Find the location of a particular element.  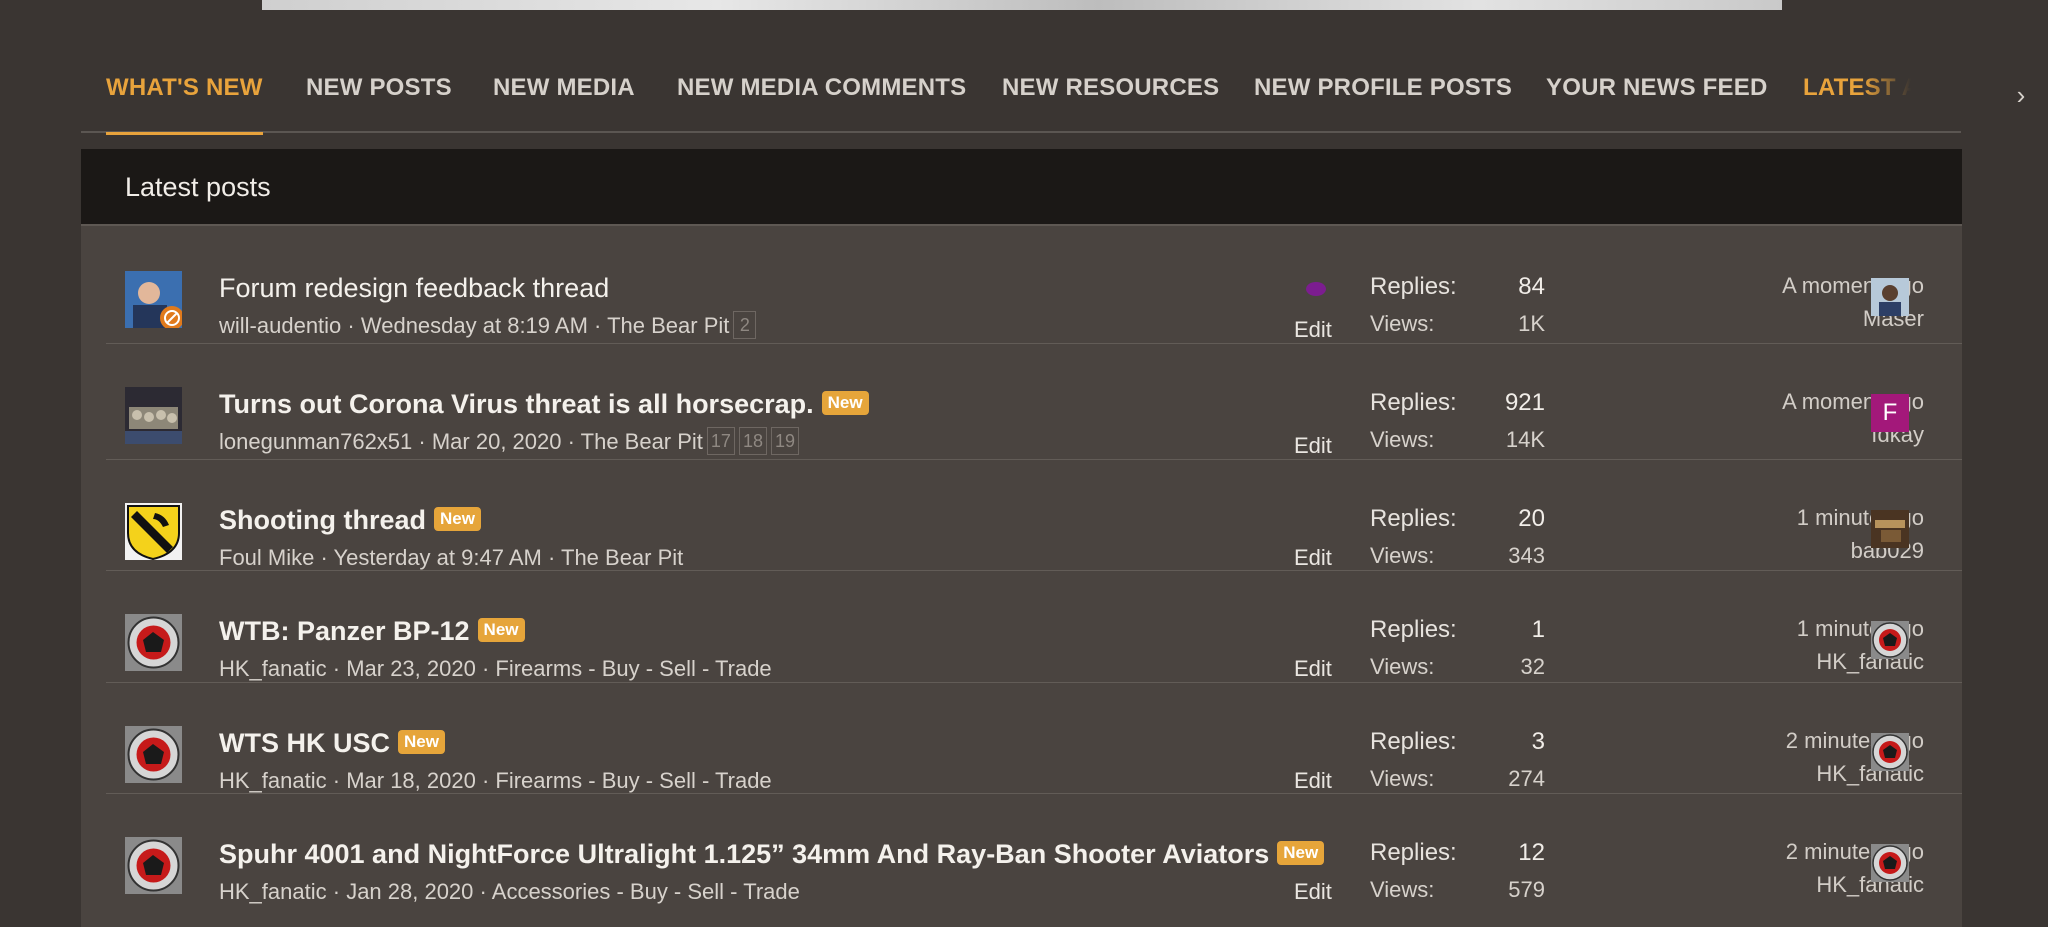

tab-new-media: NEW MEDIA is located at coordinates (564, 95).